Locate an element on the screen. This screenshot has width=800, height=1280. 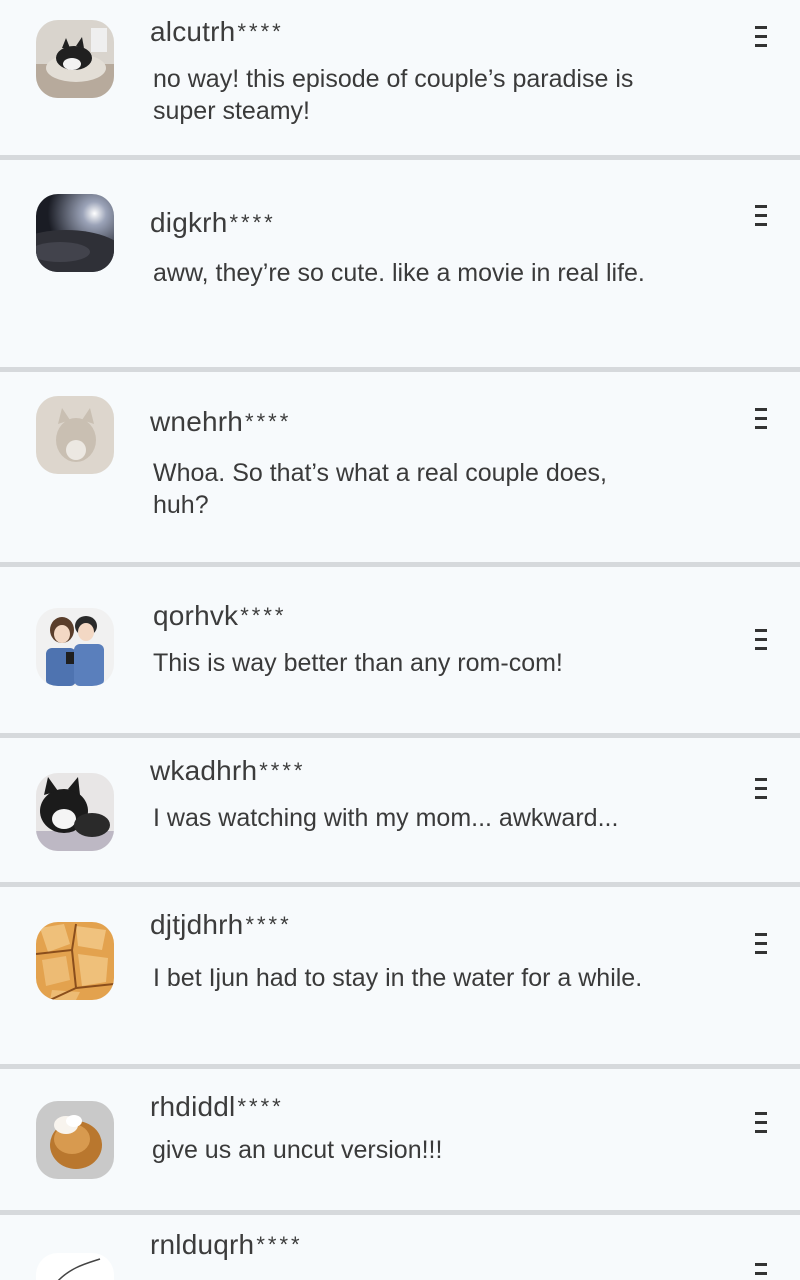
comment-item: rhdiddl**** give us an uncut version!!! is located at coordinates (400, 1139).